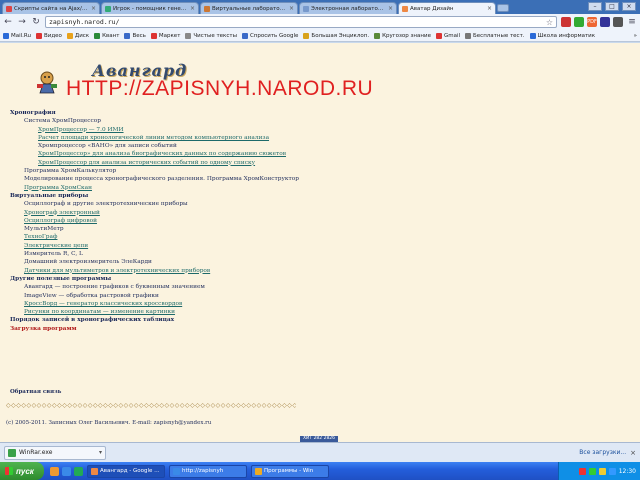 The image size is (640, 480). I want to click on bookmark-item: Большая Энциклоп., so click(336, 35).